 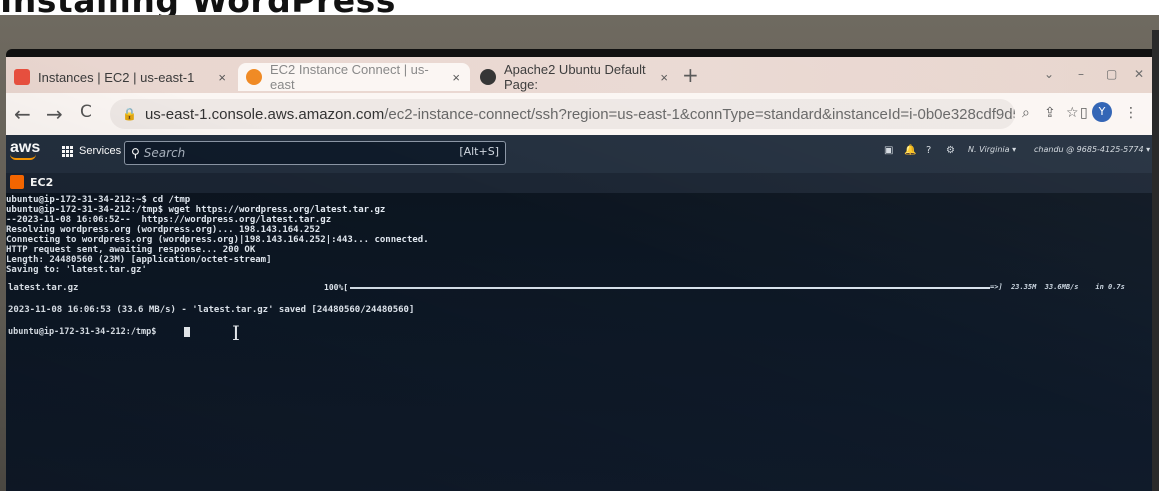 I want to click on terminal-line: Saving to: 'latest.tar.gz', so click(x=76, y=270).